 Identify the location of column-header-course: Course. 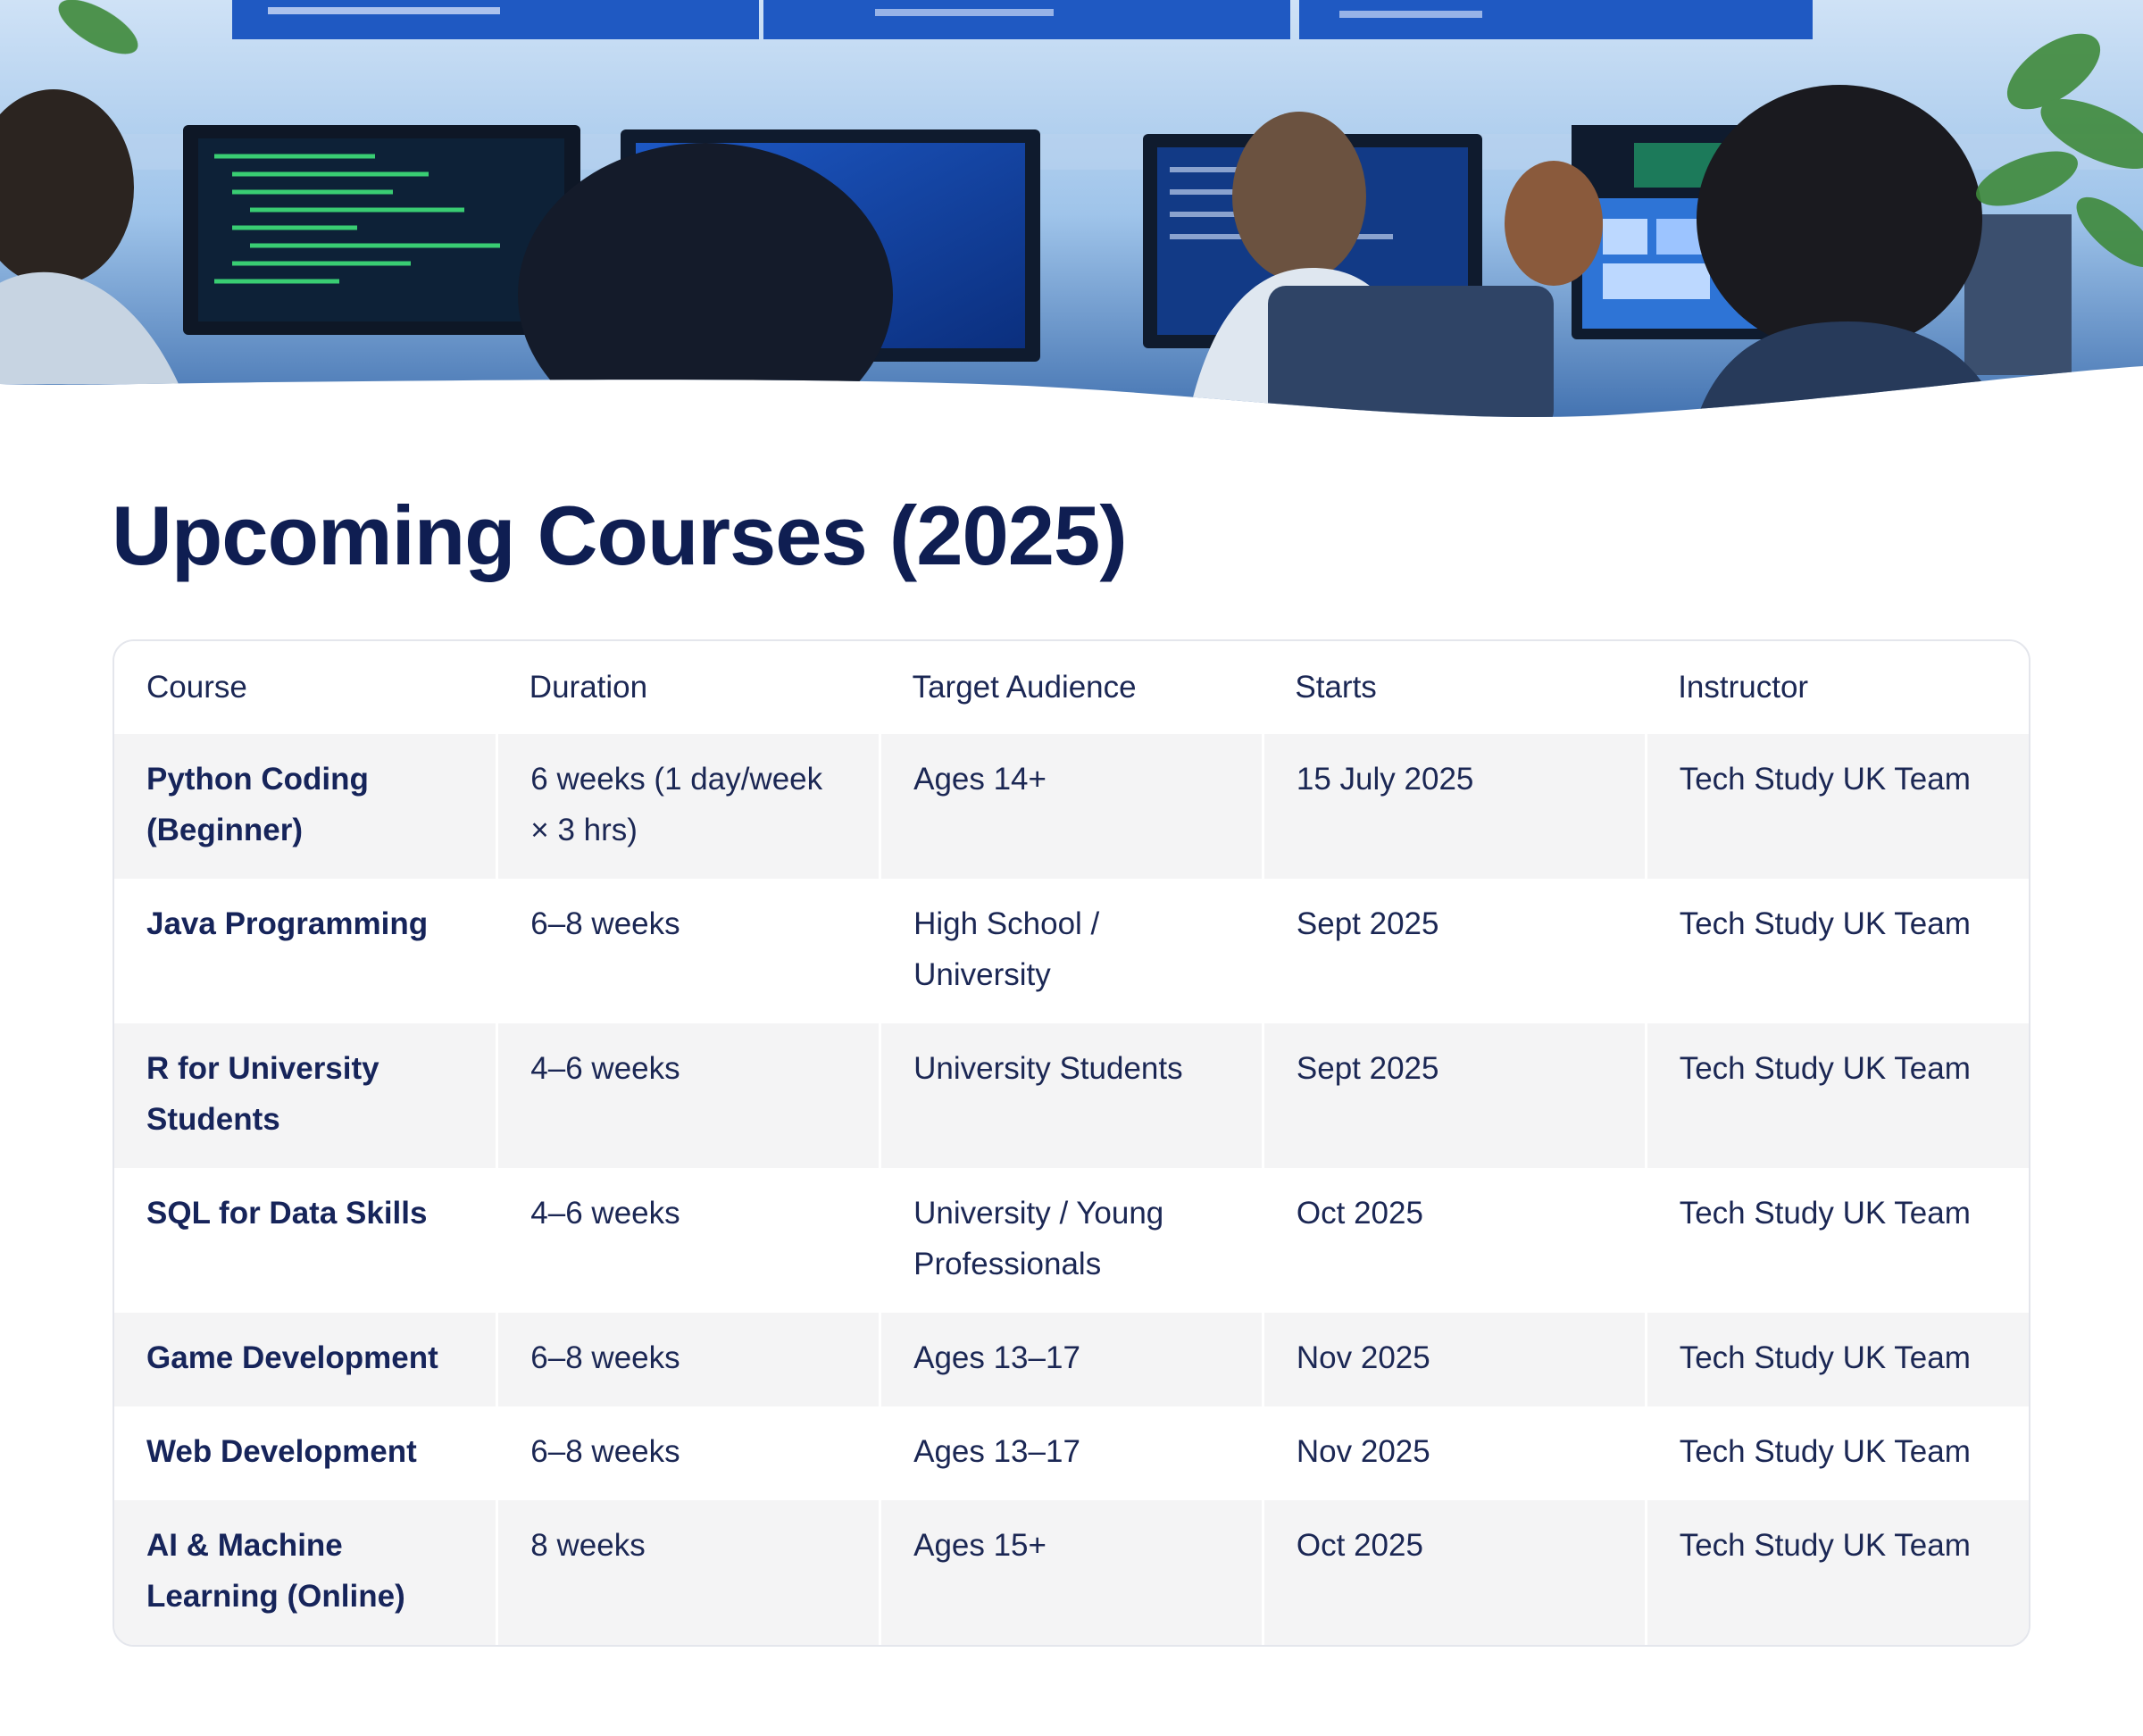
(305, 687).